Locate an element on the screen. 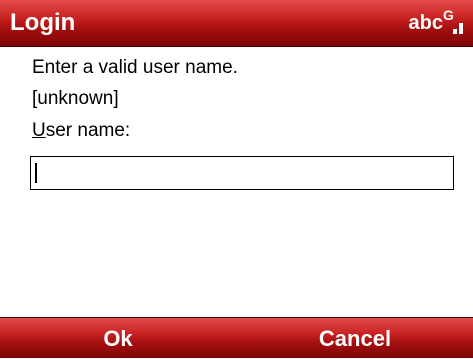  user-name-label: User name: is located at coordinates (81, 130).